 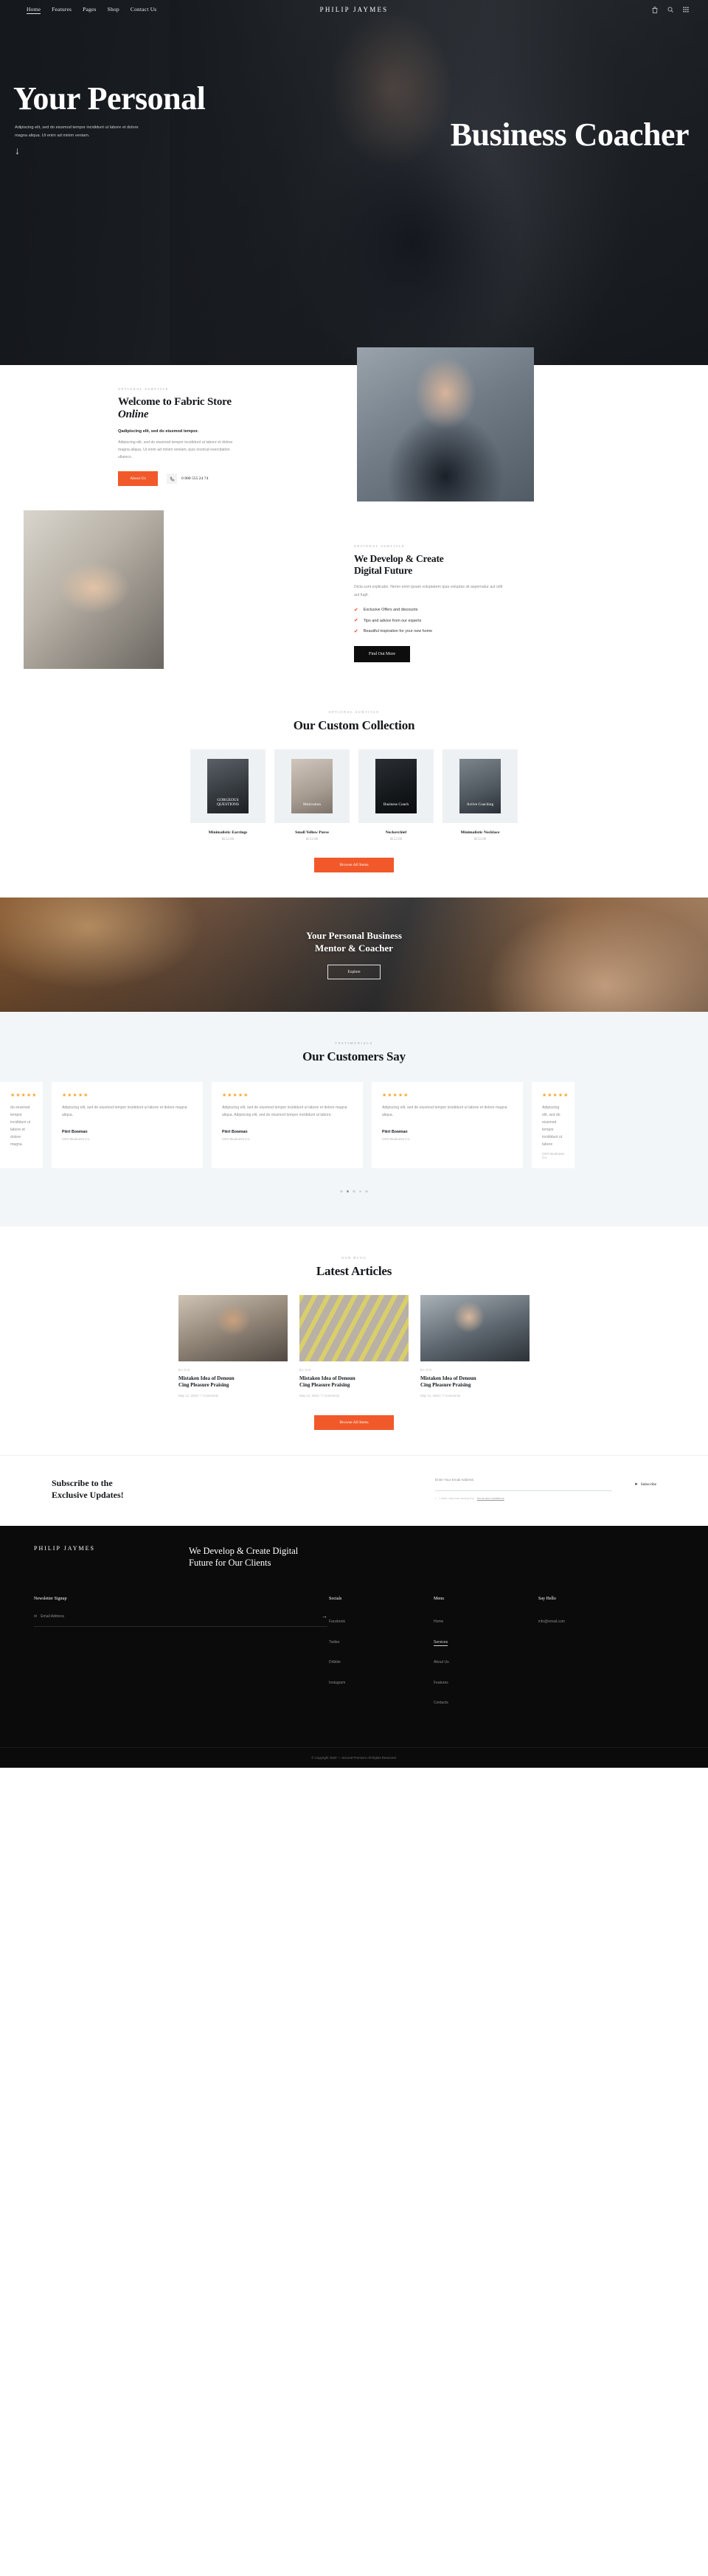 I want to click on banner-explore-button: Explore, so click(x=354, y=971).